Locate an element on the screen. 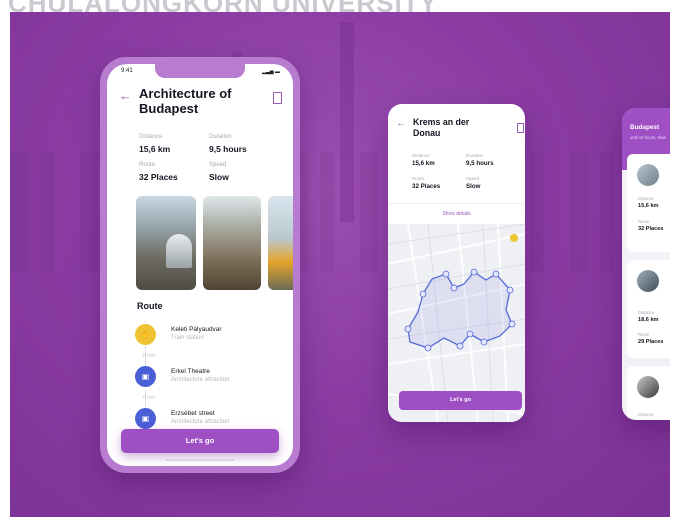  route-heading: Route is located at coordinates (150, 306).